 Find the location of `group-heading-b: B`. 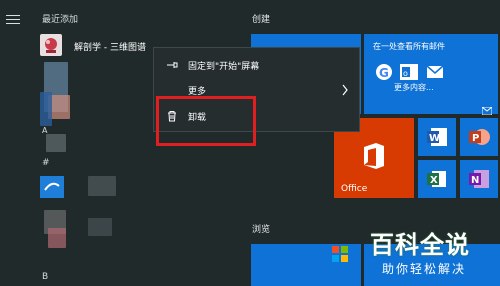

group-heading-b: B is located at coordinates (45, 277).